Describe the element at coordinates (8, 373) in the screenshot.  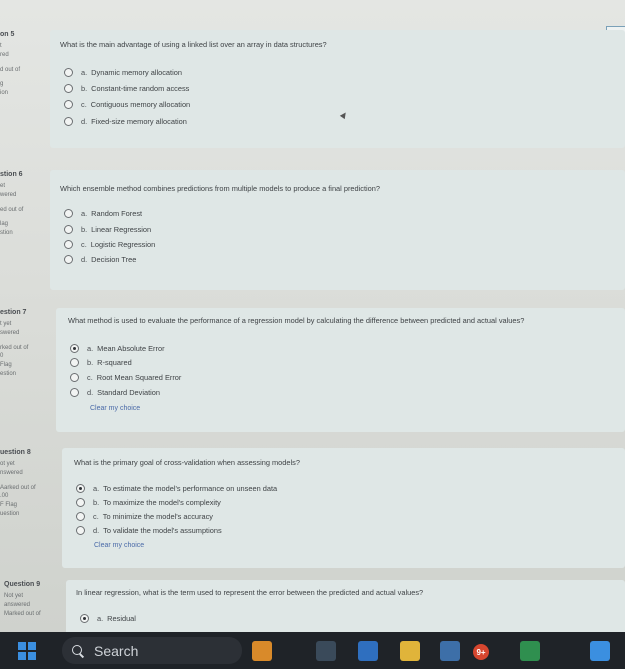
I see `info-line: estion` at that location.